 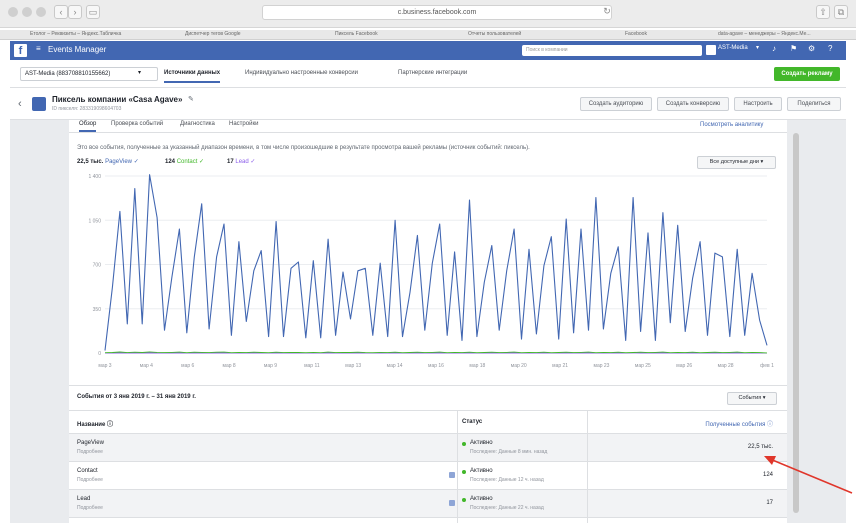 I want to click on tab-settings: Настройки, so click(x=243, y=124).